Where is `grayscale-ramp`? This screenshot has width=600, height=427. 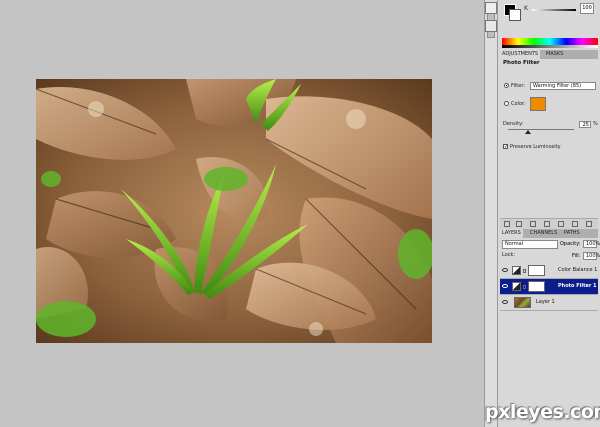 grayscale-ramp is located at coordinates (550, 46).